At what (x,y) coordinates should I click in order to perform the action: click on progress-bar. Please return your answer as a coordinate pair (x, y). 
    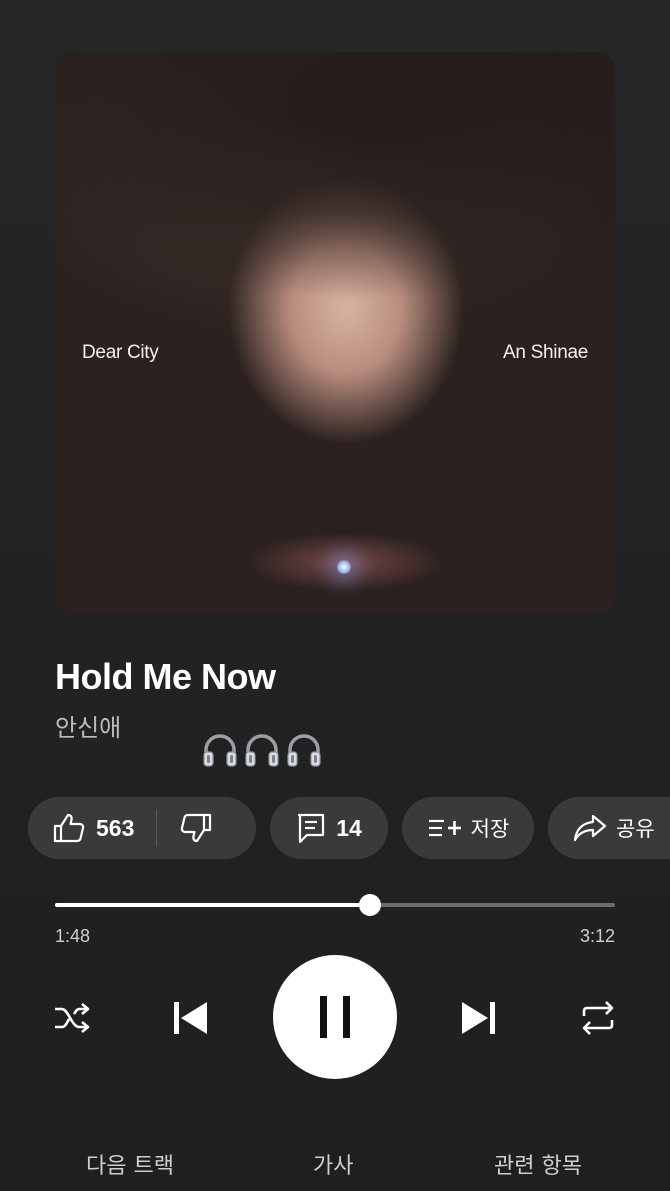
    Looking at the image, I should click on (335, 905).